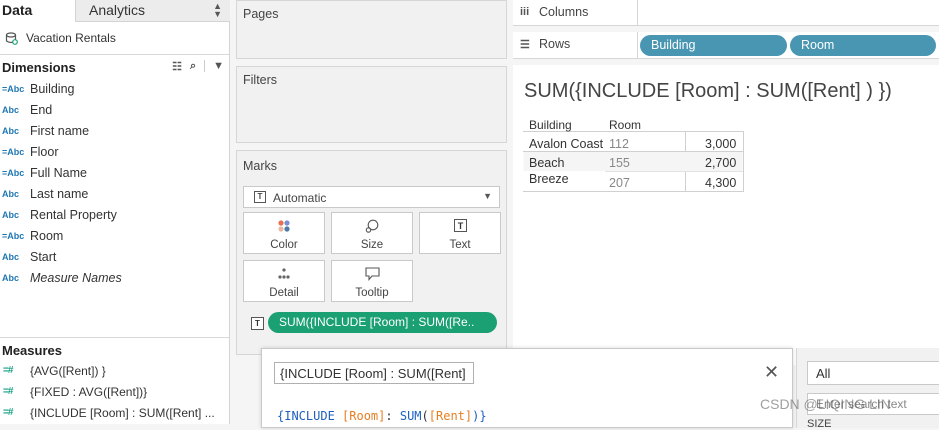 The width and height of the screenshot is (939, 430). Describe the element at coordinates (198, 66) in the screenshot. I see `dimensions-tools: ☷ ⌕ ▼` at that location.